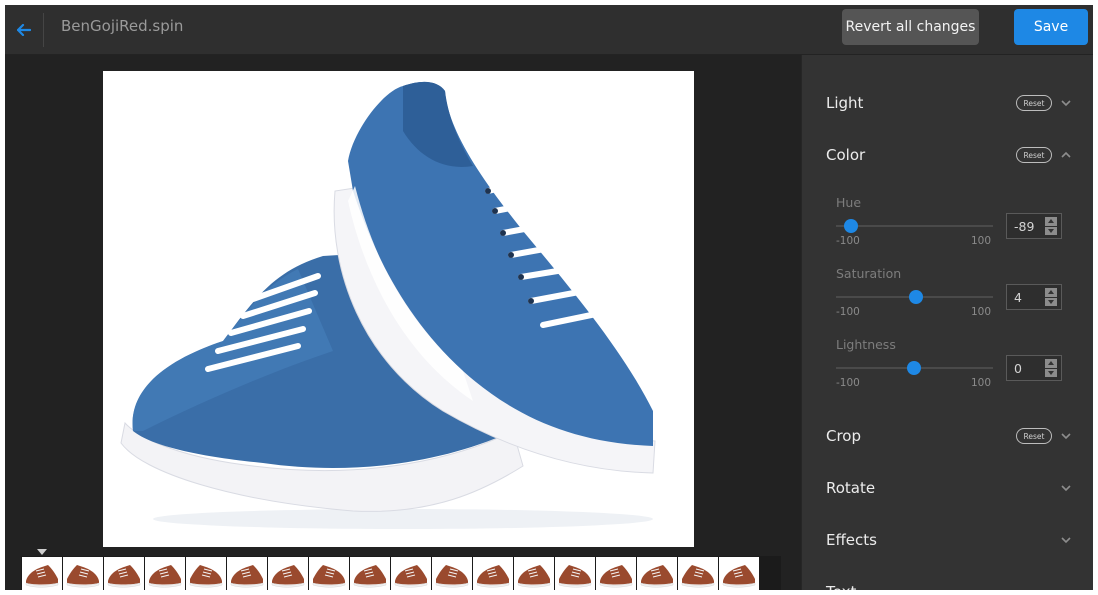 Image resolution: width=1098 pixels, height=595 pixels. I want to click on section-label: Color, so click(846, 155).